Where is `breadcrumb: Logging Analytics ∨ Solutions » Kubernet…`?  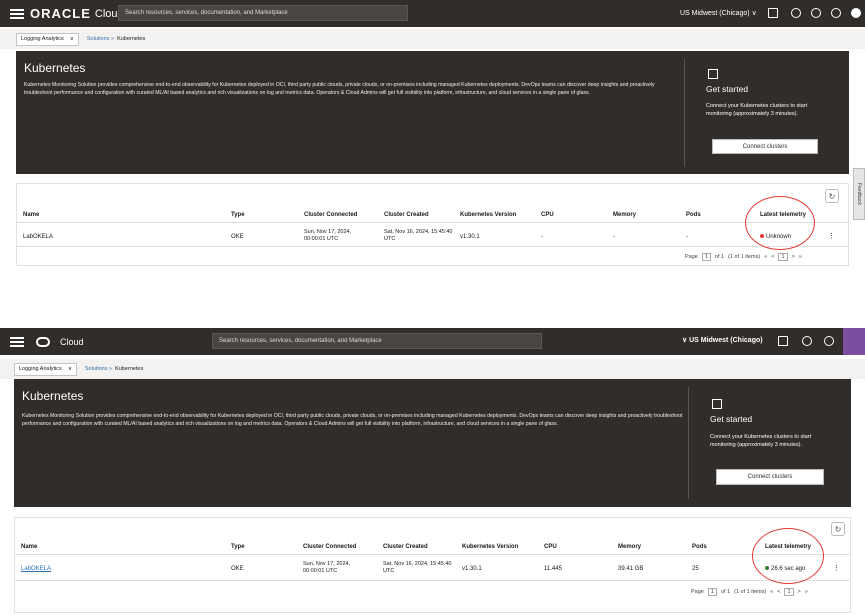 breadcrumb: Logging Analytics ∨ Solutions » Kubernet… is located at coordinates (432, 369).